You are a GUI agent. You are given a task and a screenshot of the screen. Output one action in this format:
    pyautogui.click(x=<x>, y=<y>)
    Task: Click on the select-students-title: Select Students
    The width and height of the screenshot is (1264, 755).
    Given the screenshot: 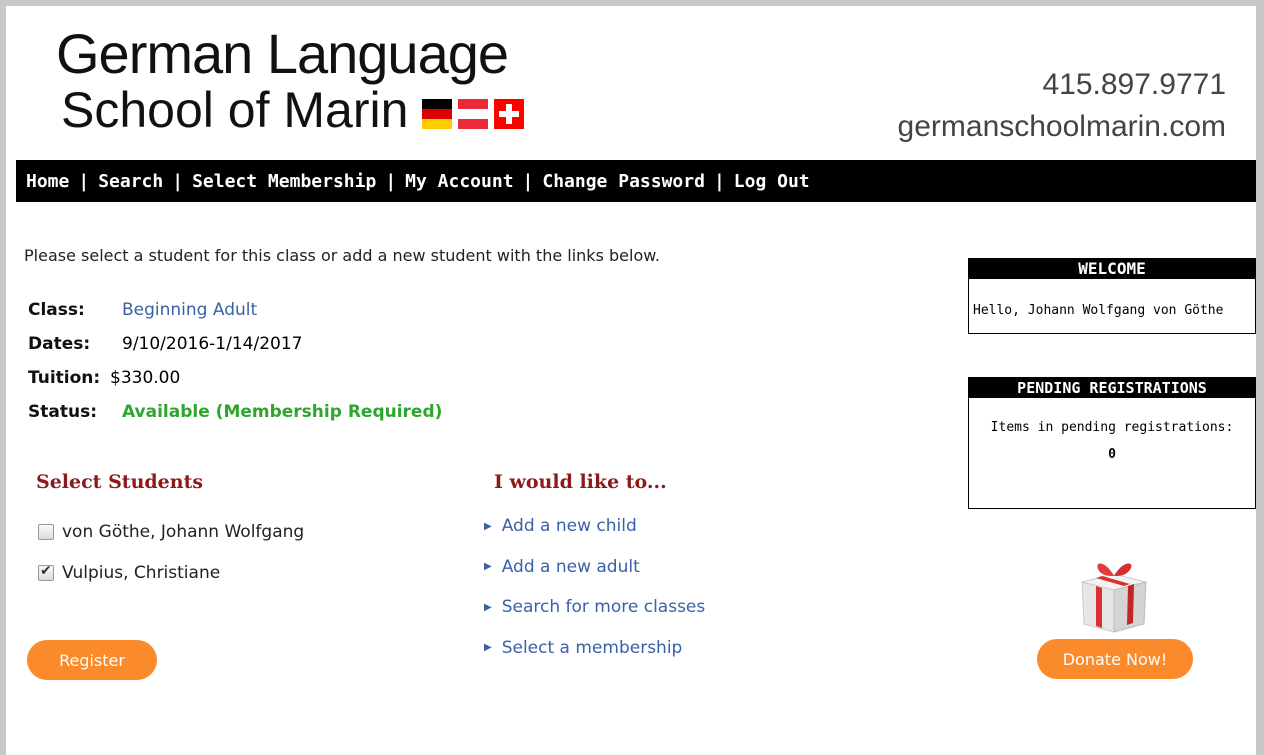 What is the action you would take?
    pyautogui.click(x=120, y=482)
    